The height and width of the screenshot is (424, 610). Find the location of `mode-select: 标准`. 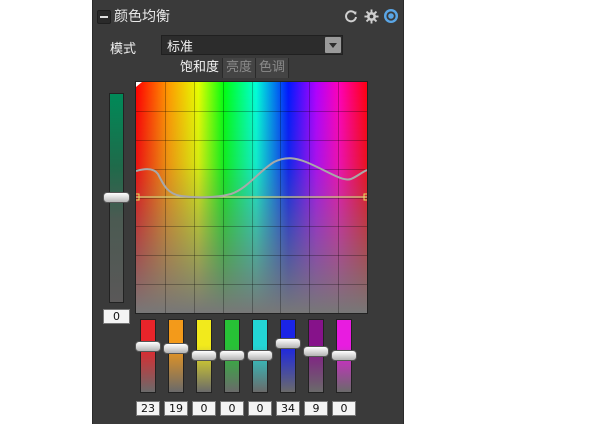

mode-select: 标准 is located at coordinates (252, 45).